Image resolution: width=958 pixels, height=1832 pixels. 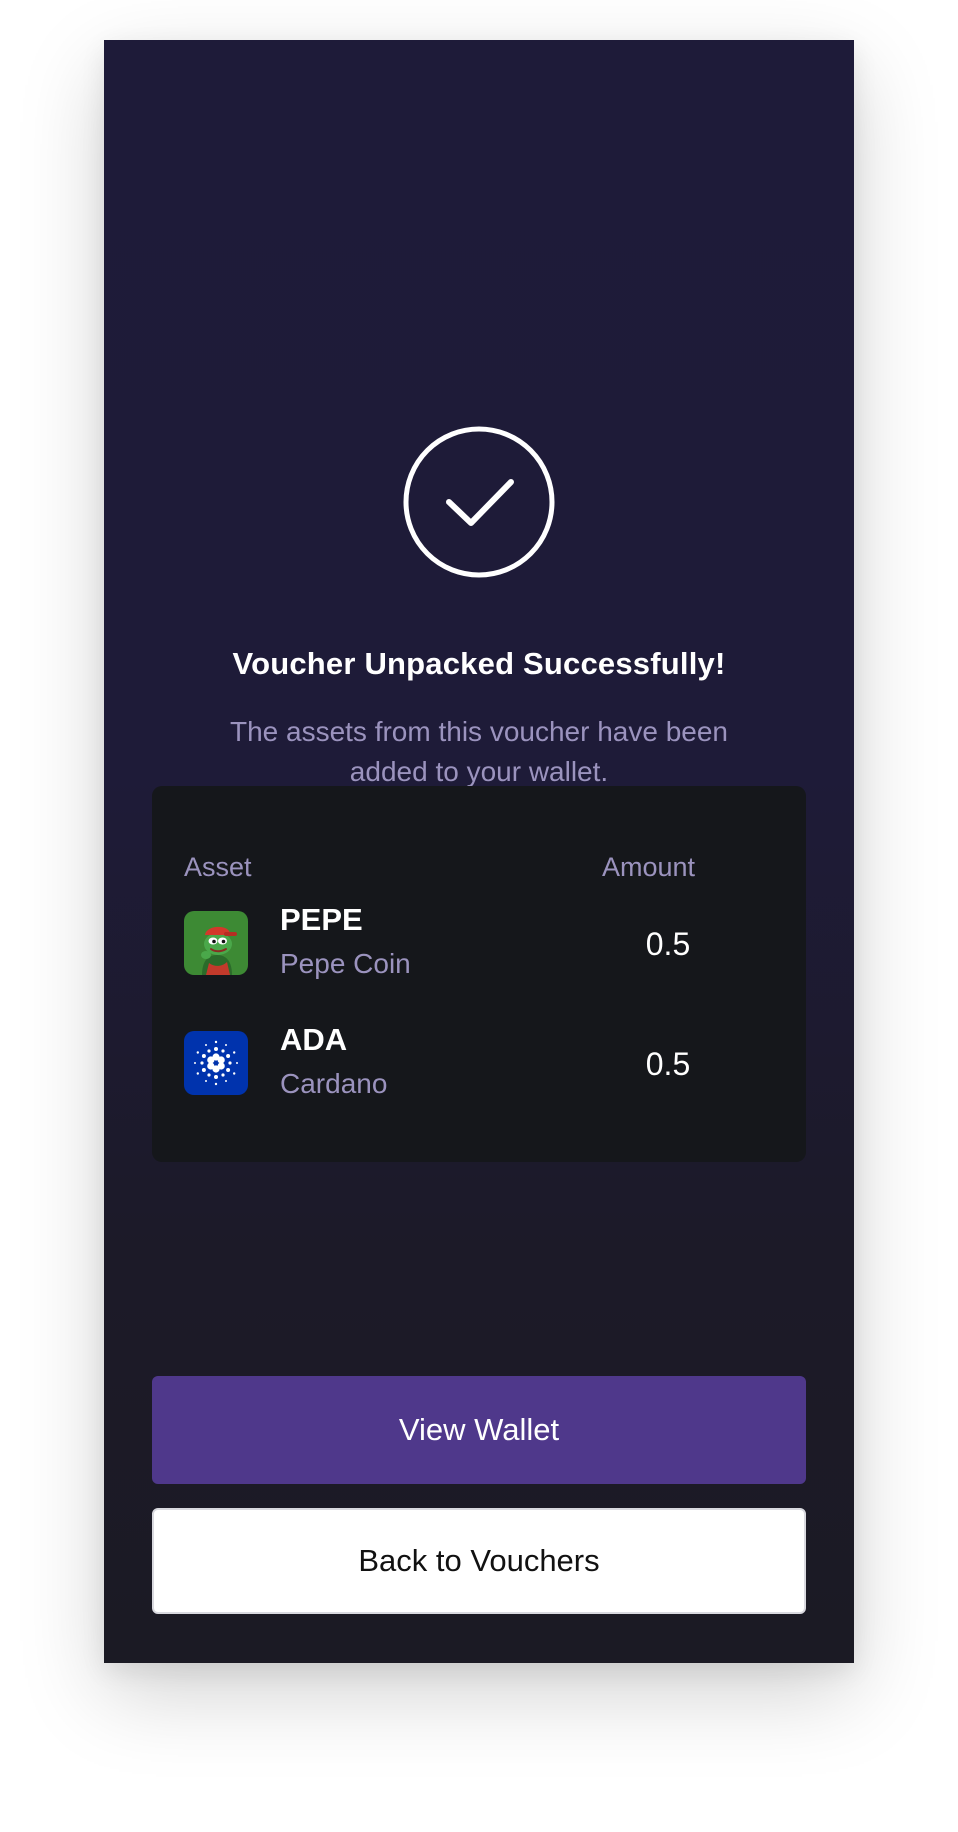 I want to click on cardano-logo-icon, so click(x=216, y=1063).